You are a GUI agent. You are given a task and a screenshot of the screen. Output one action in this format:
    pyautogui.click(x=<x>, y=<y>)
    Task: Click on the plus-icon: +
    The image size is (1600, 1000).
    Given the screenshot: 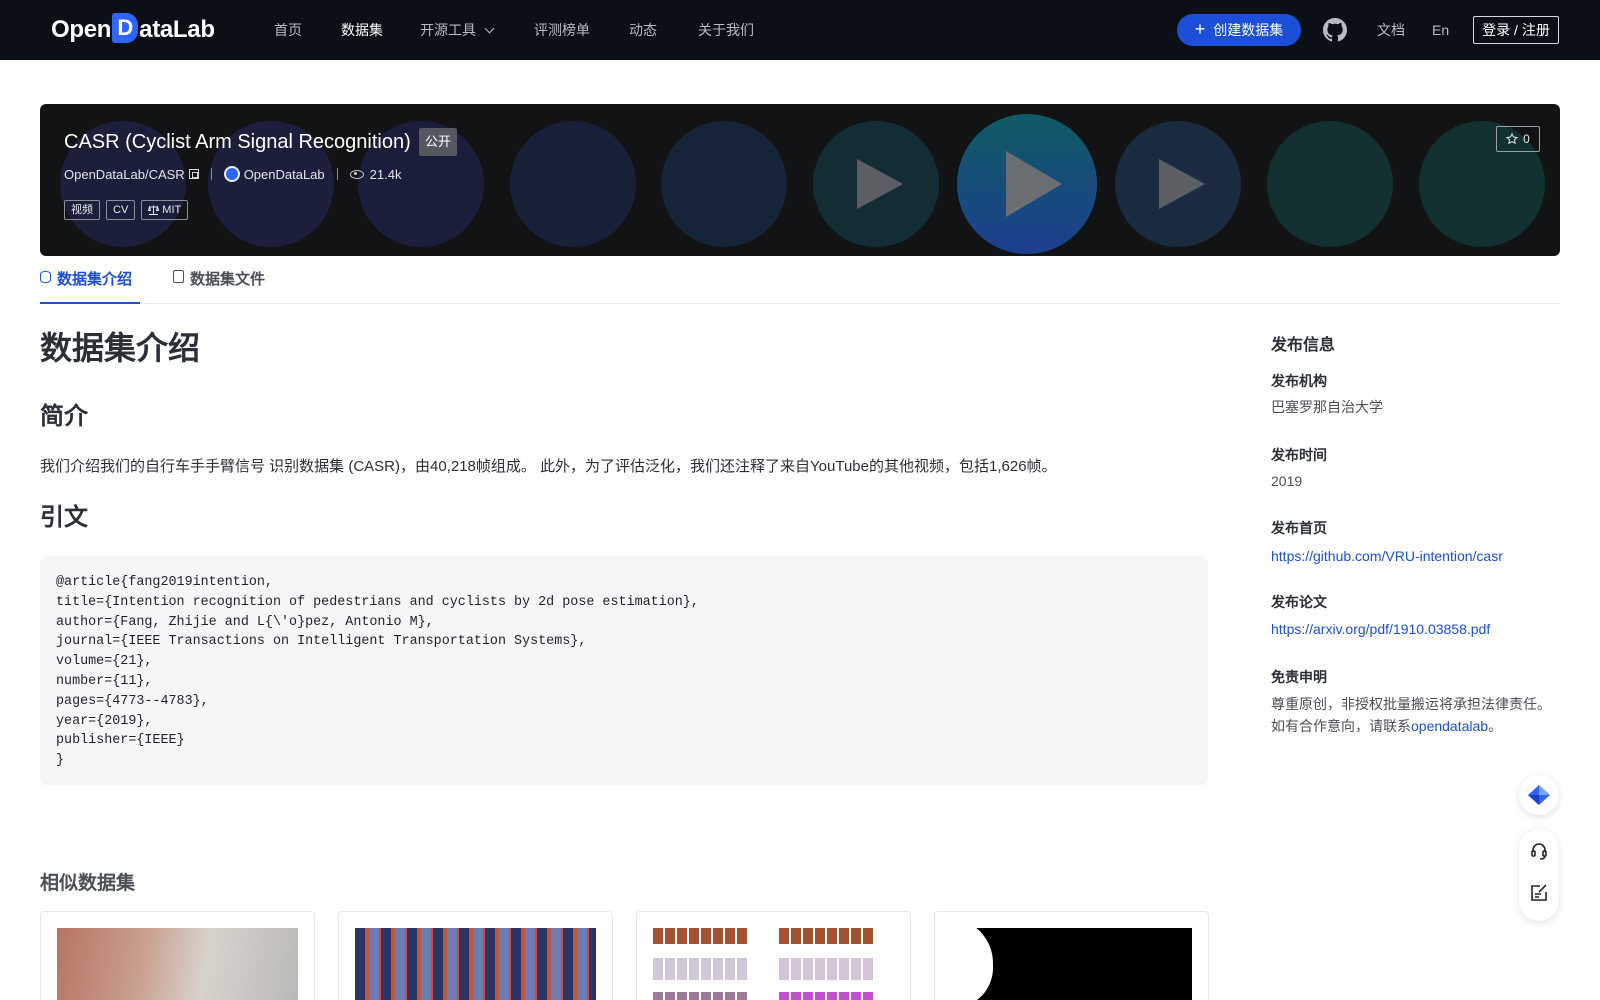 What is the action you would take?
    pyautogui.click(x=1200, y=29)
    